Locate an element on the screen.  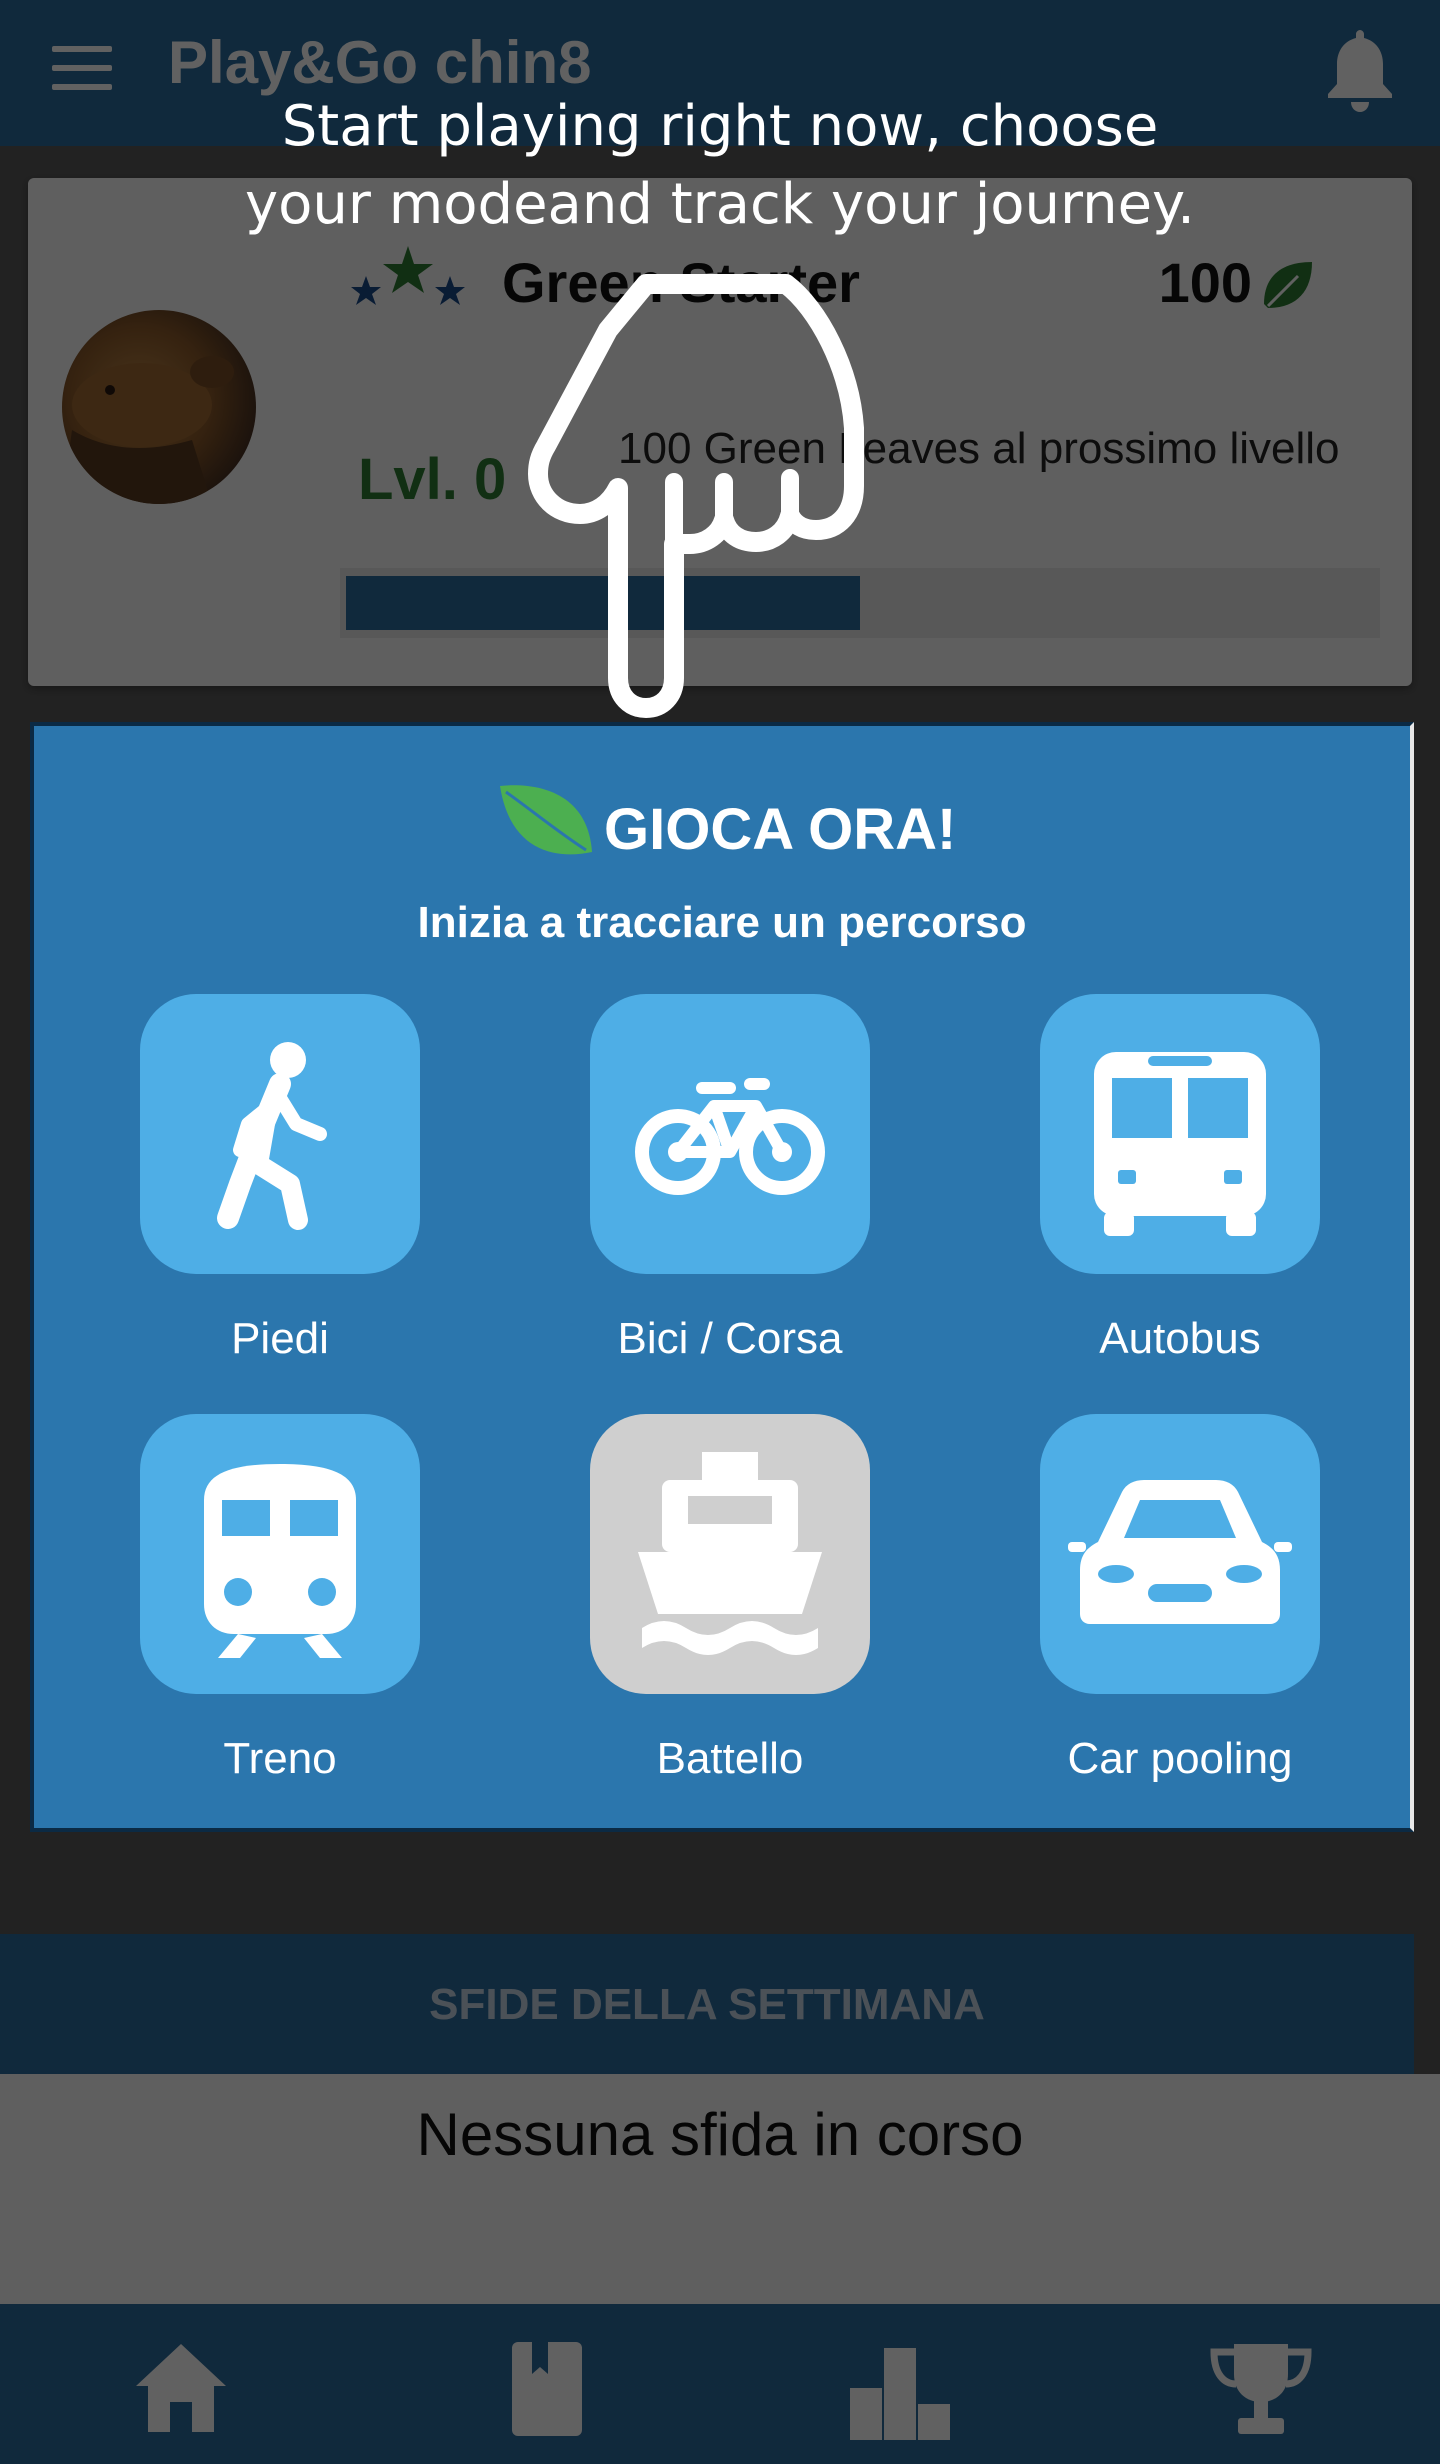
mode-bus-tile is located at coordinates (1180, 1134).